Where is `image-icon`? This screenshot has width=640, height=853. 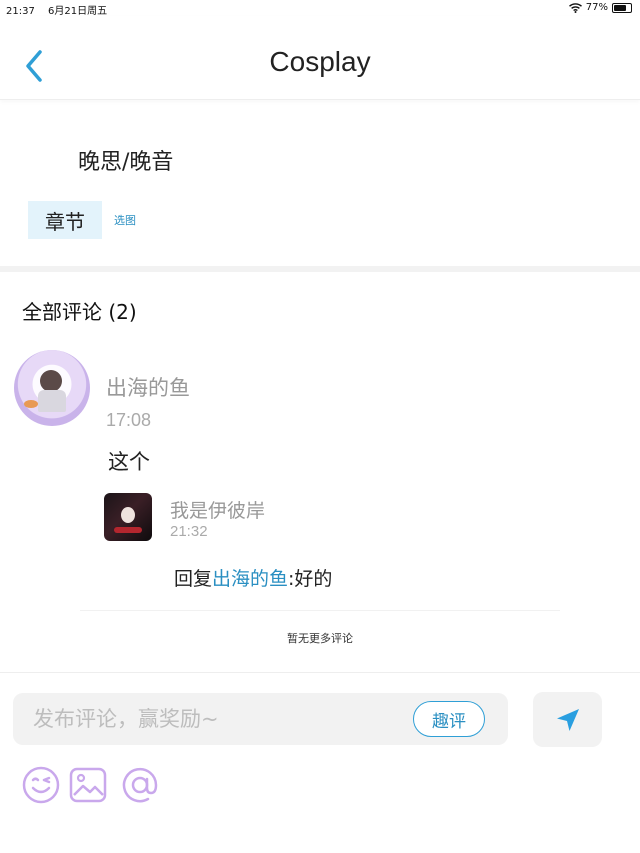
image-icon is located at coordinates (88, 785).